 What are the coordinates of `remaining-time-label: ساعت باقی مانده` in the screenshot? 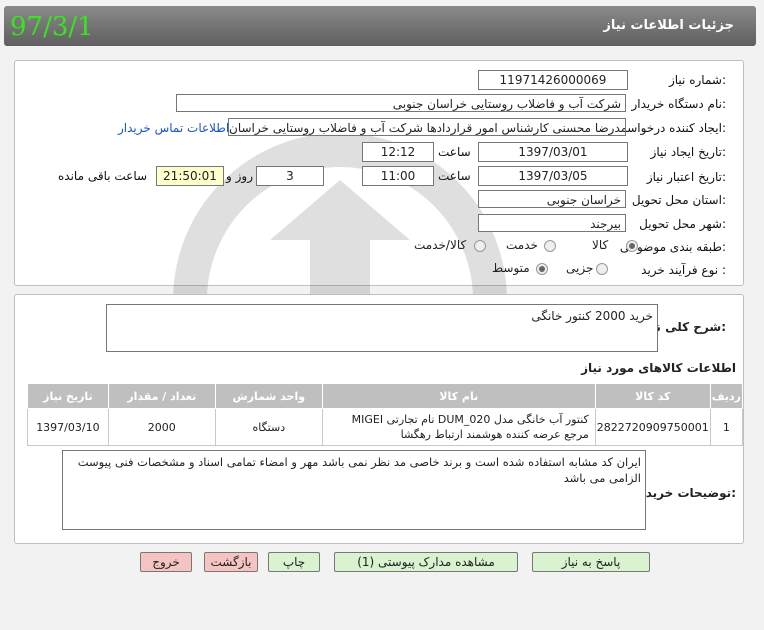 It's located at (103, 176).